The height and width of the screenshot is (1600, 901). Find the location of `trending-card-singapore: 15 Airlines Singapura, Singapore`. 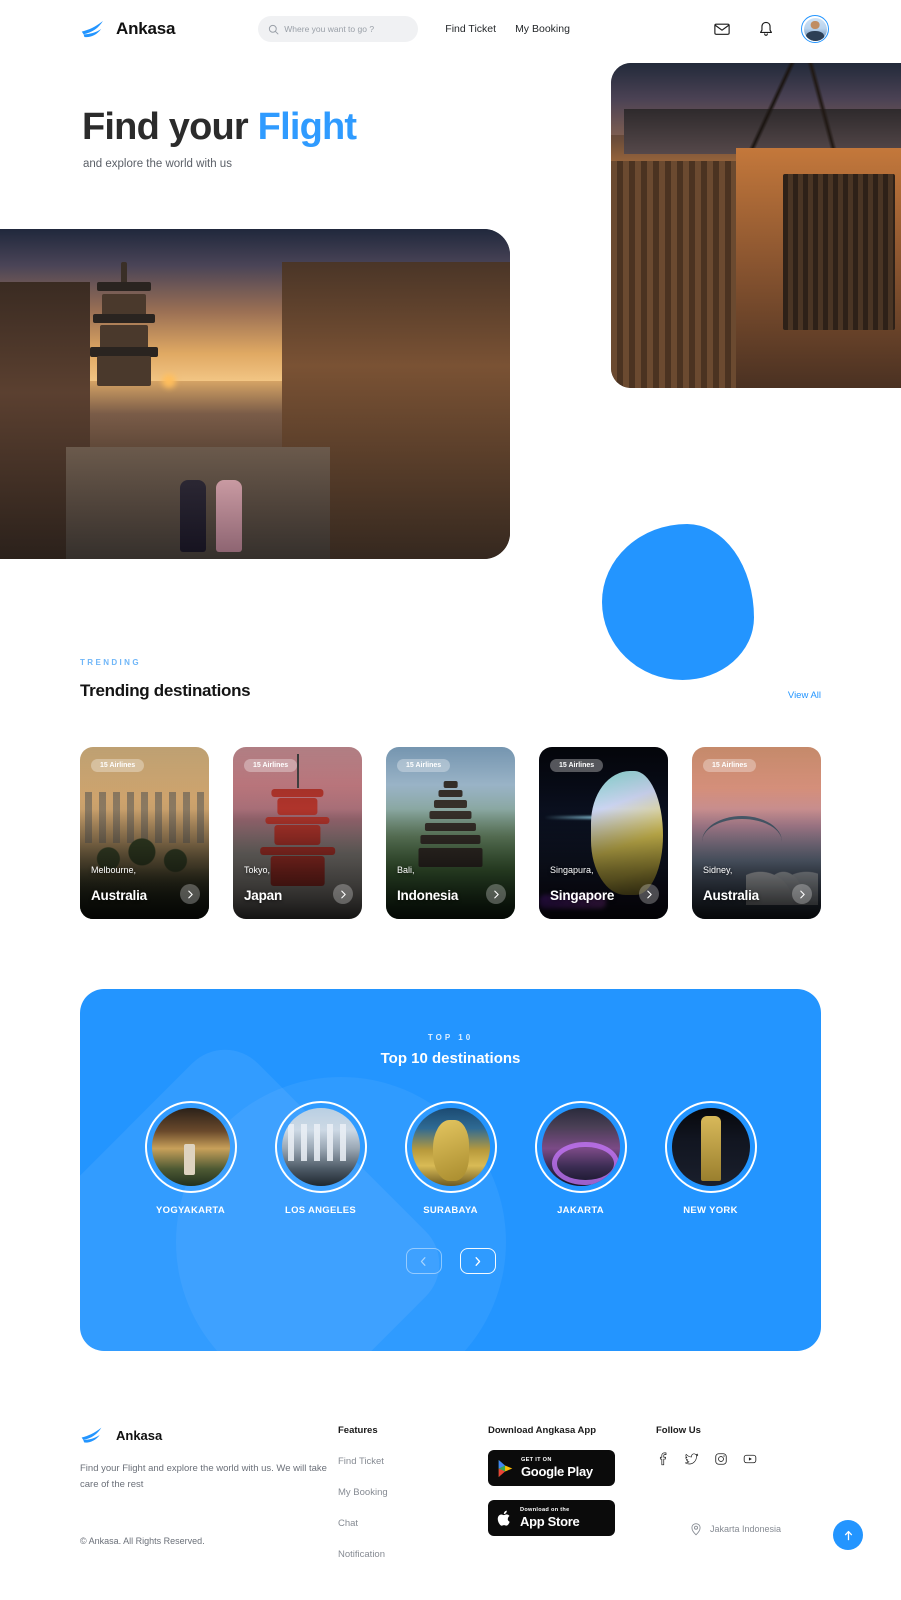

trending-card-singapore: 15 Airlines Singapura, Singapore is located at coordinates (603, 833).